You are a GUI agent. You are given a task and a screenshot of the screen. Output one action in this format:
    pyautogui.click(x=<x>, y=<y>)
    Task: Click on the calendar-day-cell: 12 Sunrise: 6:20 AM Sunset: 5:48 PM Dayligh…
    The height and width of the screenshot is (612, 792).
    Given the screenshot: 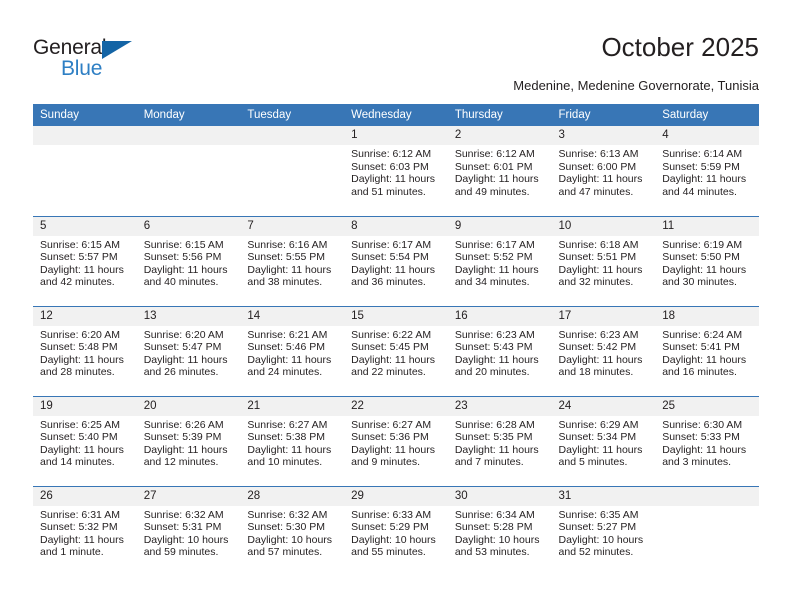 What is the action you would take?
    pyautogui.click(x=85, y=350)
    